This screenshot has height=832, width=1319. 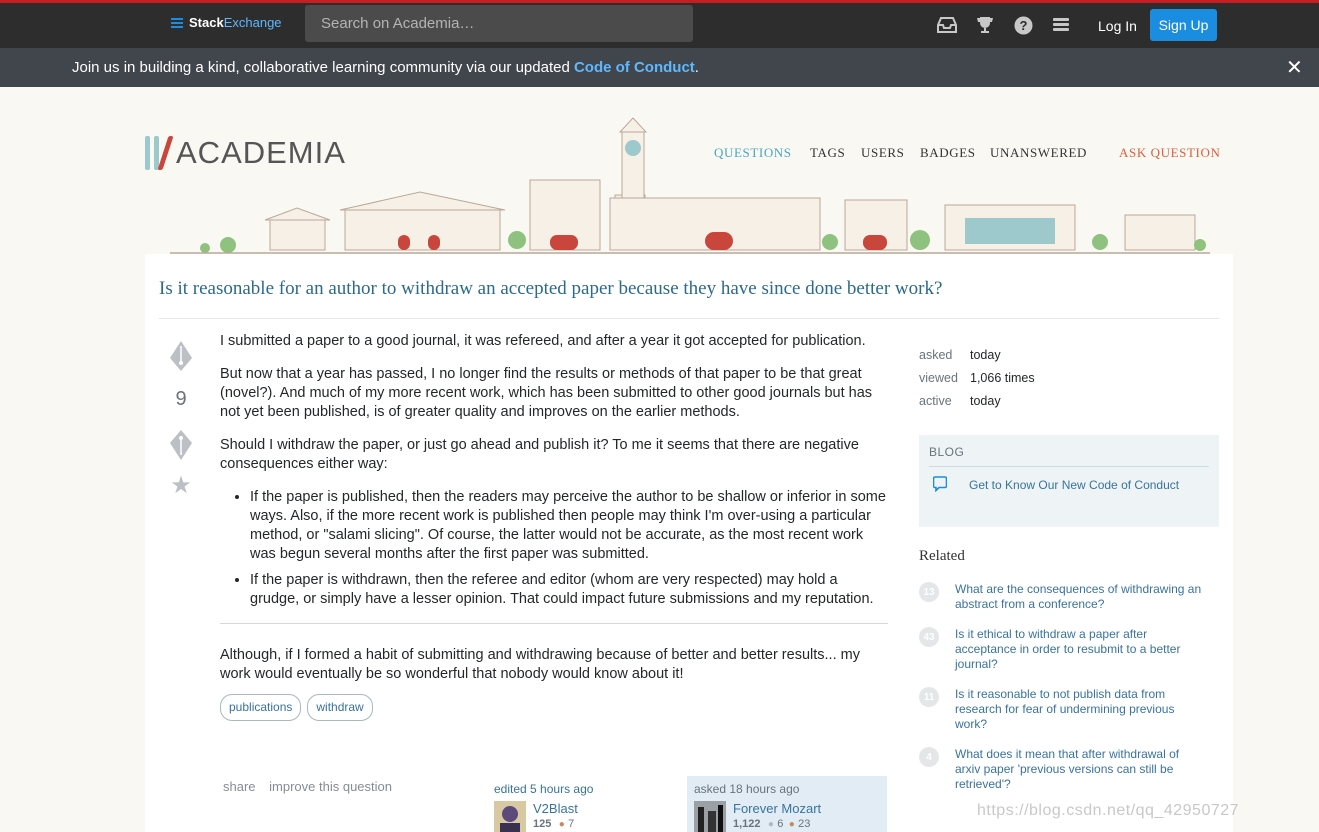 What do you see at coordinates (942, 556) in the screenshot?
I see `related-header: Related` at bounding box center [942, 556].